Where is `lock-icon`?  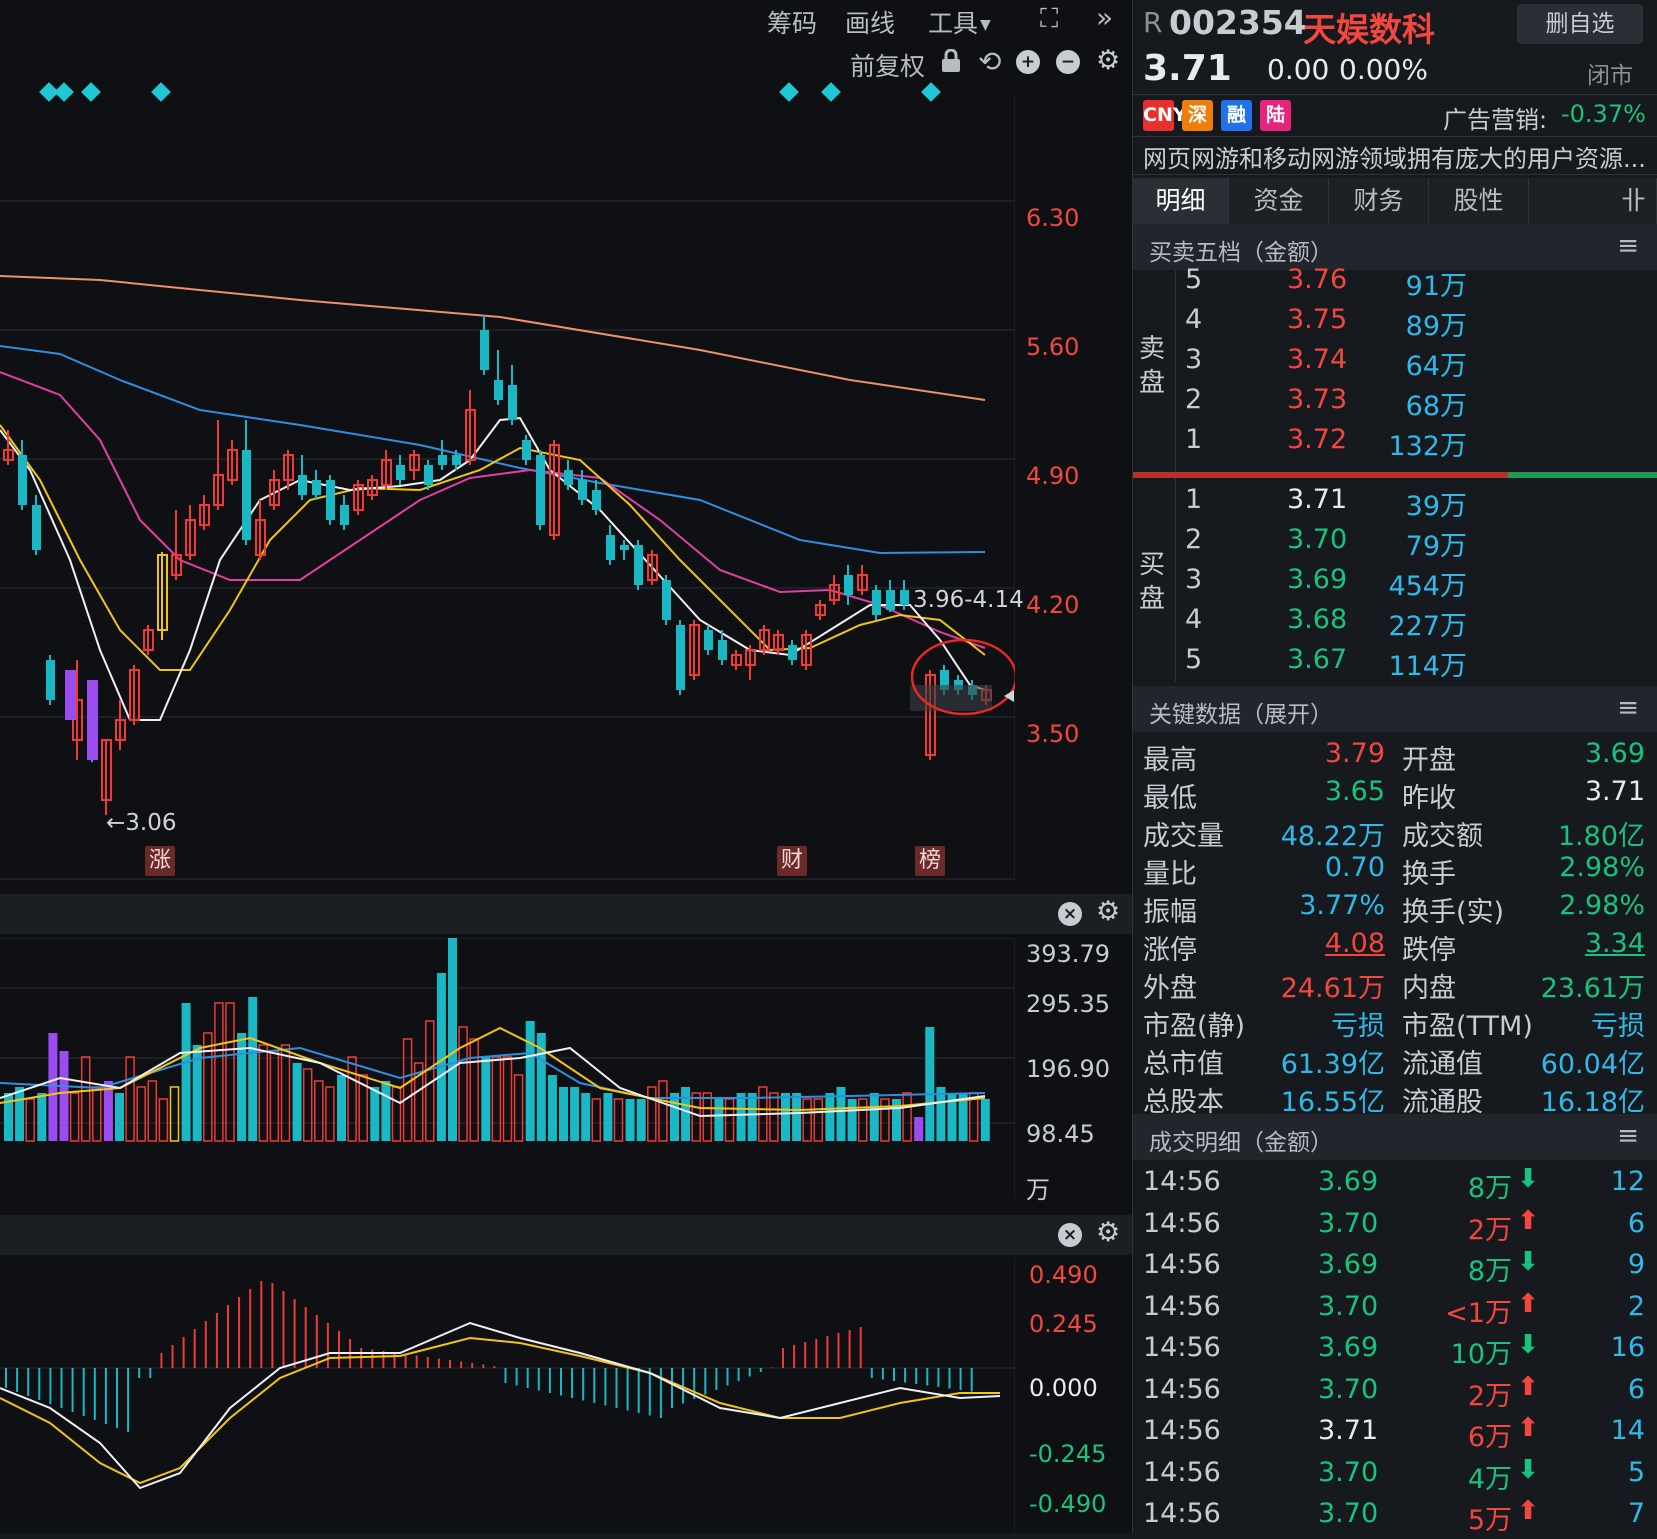
lock-icon is located at coordinates (951, 62).